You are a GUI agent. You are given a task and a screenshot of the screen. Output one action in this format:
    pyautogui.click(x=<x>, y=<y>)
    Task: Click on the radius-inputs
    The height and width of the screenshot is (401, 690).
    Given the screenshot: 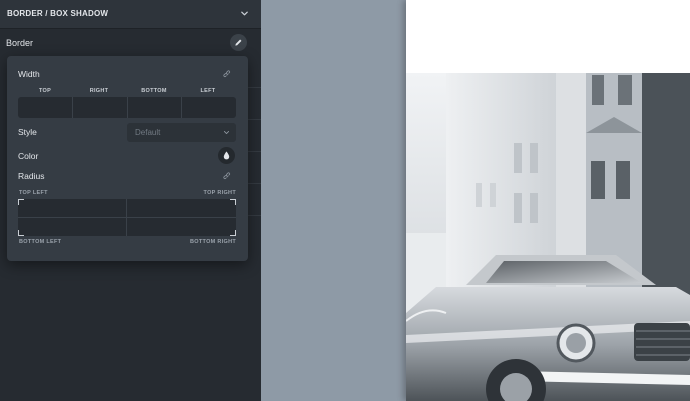 What is the action you would take?
    pyautogui.click(x=127, y=217)
    